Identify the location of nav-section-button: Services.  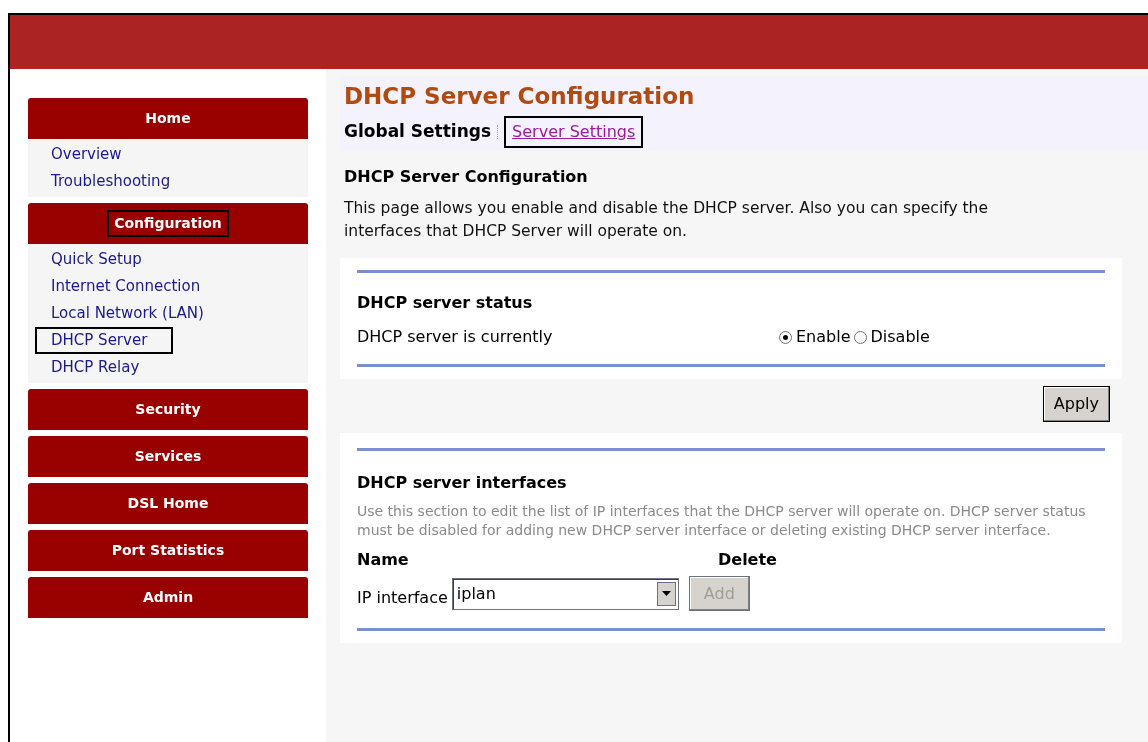
(168, 456).